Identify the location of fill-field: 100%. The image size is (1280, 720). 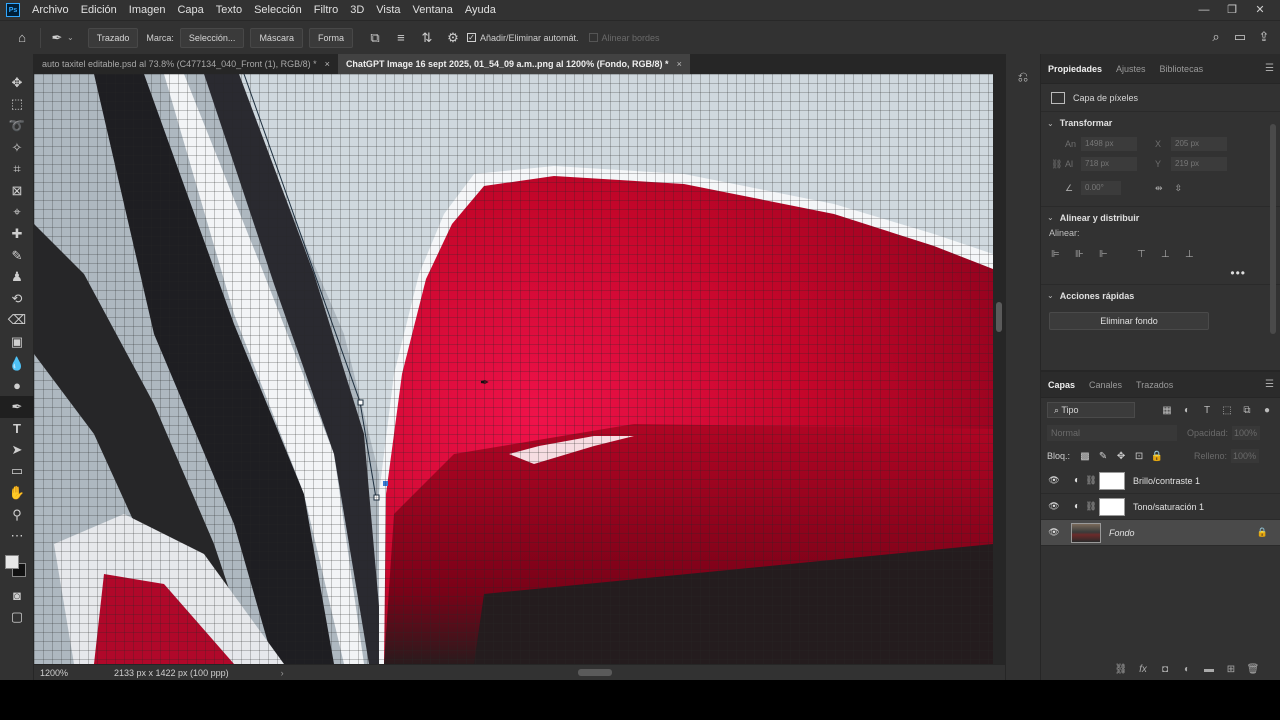
(1245, 456).